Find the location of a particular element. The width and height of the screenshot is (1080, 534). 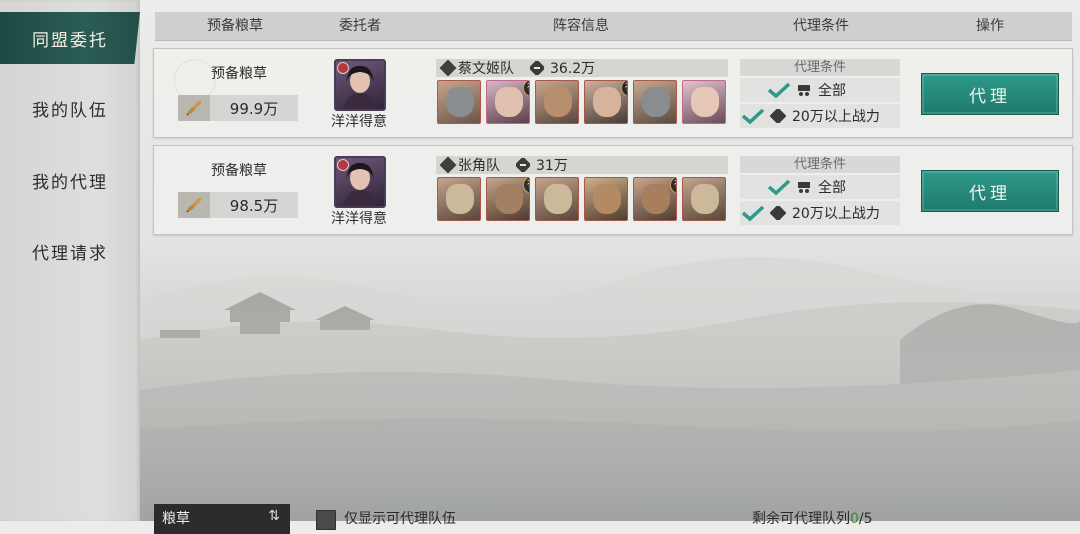

sort-label: 粮草 is located at coordinates (176, 519).